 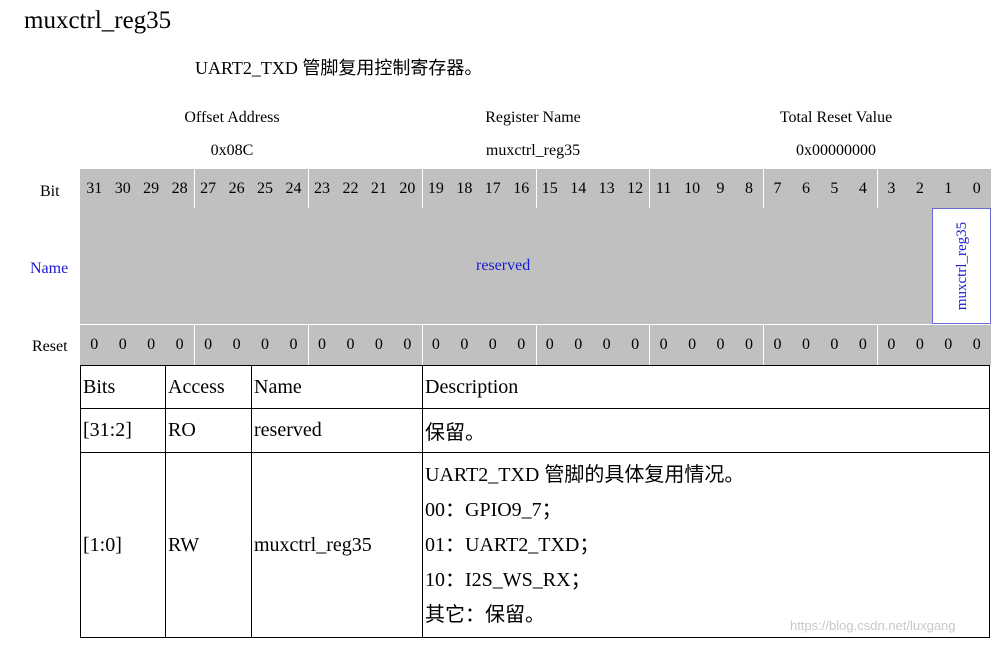 What do you see at coordinates (862, 188) in the screenshot?
I see `bit-number-cell: 4` at bounding box center [862, 188].